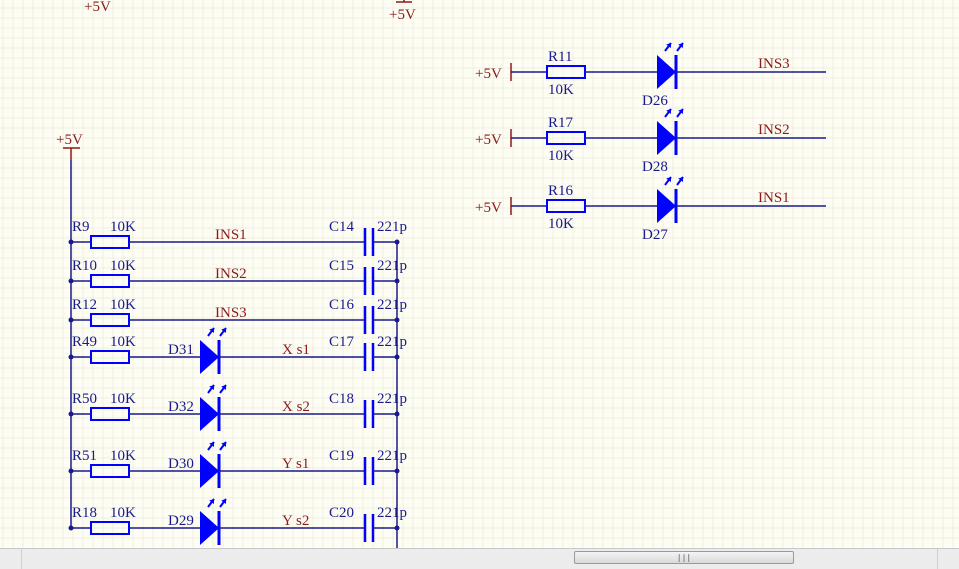 This screenshot has height=569, width=959. I want to click on net-label: X s1, so click(296, 350).